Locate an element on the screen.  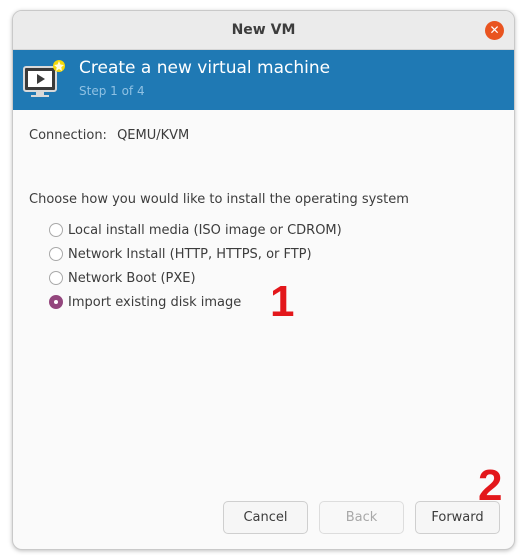
radio-button-selected is located at coordinates (56, 302).